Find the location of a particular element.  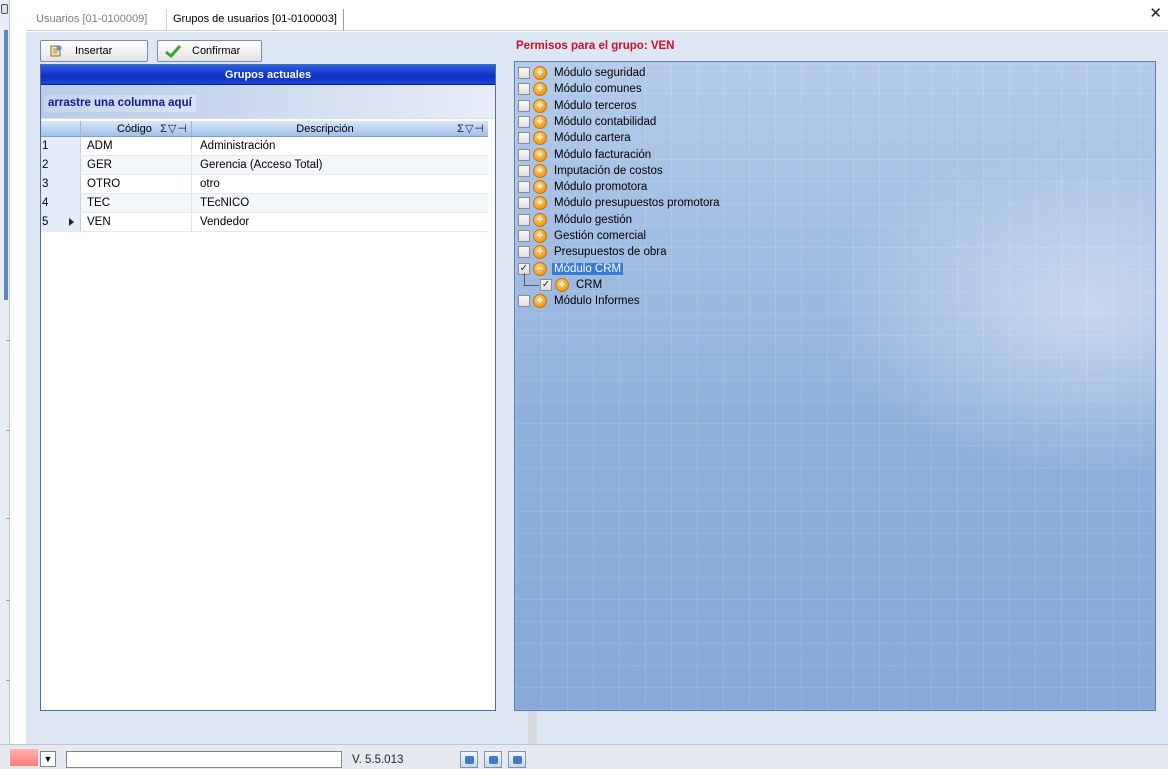

tree-item: + Módulo cartera is located at coordinates (575, 138).